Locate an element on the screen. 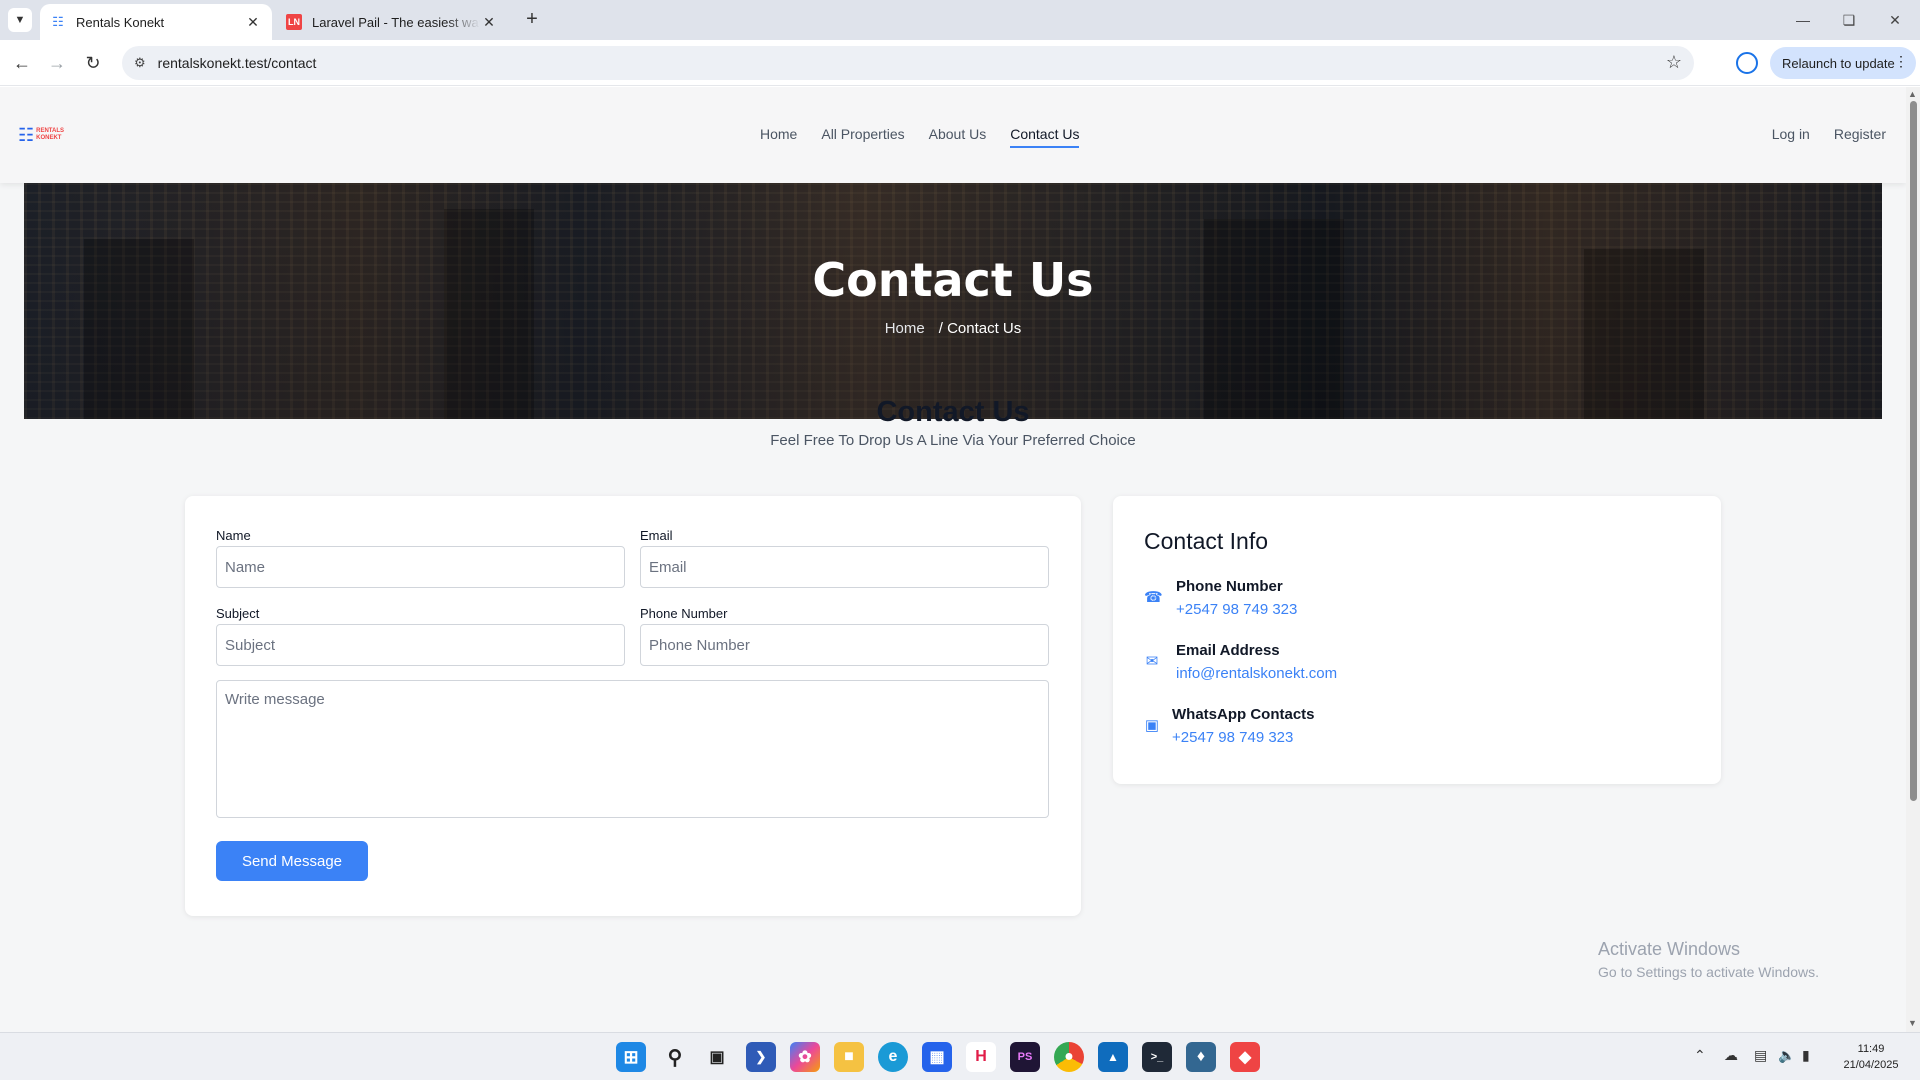 Image resolution: width=1920 pixels, height=1080 pixels. edge-icon: e is located at coordinates (893, 1057).